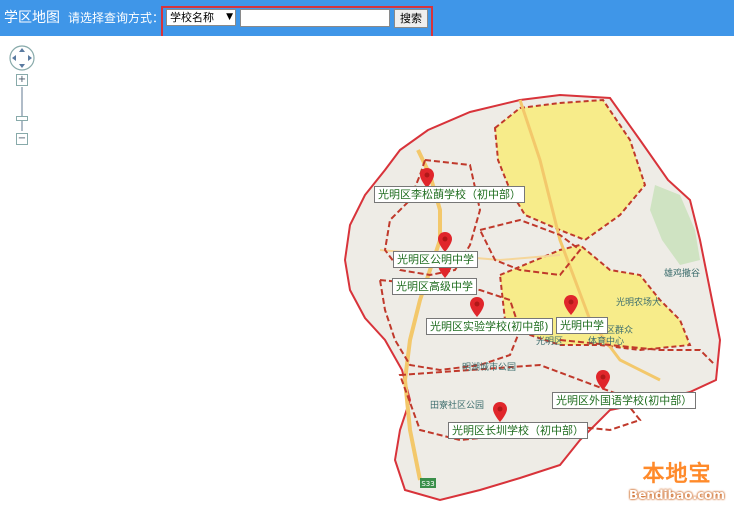  What do you see at coordinates (550, 342) in the screenshot?
I see `poi-label: 光明区` at bounding box center [550, 342].